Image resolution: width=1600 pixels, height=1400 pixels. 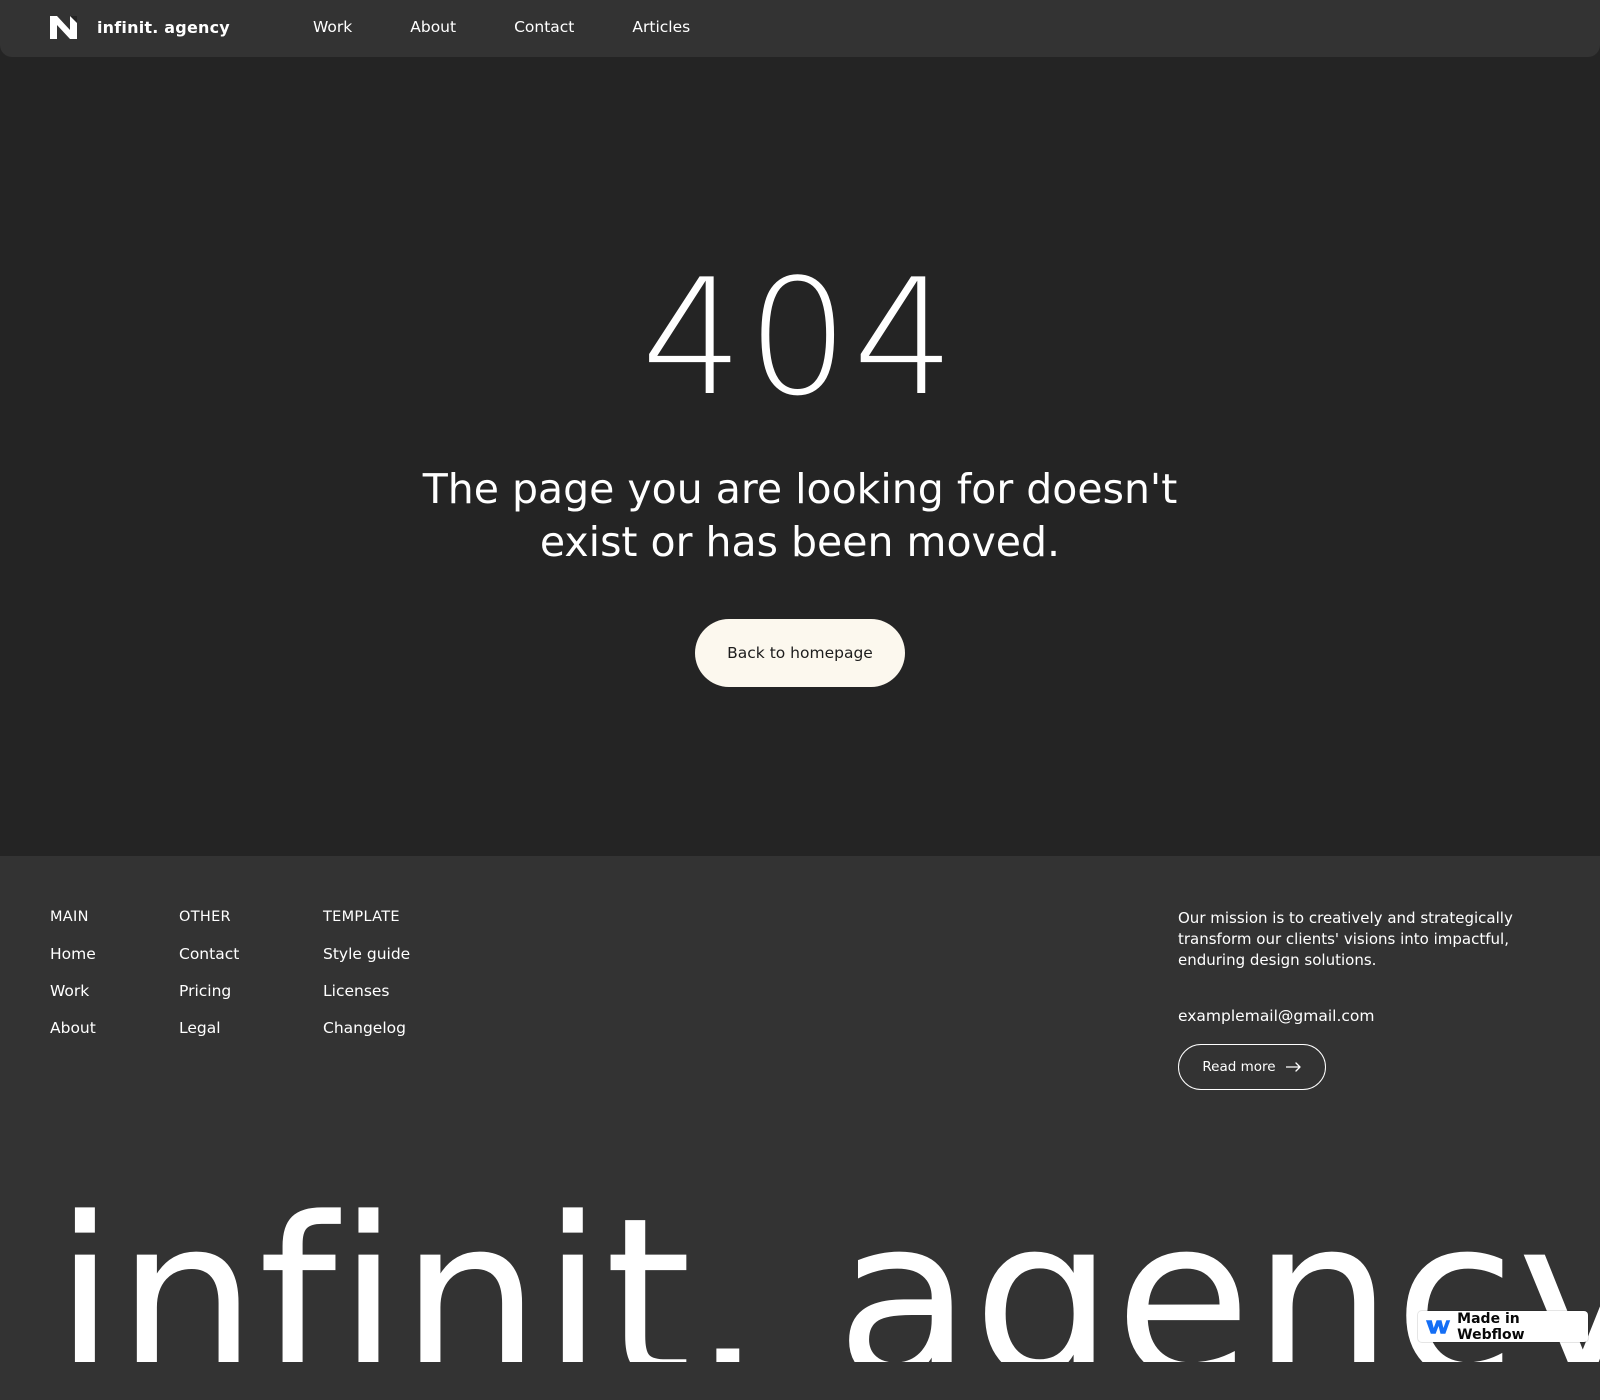 I want to click on brand-name: infinit. agency, so click(x=163, y=27).